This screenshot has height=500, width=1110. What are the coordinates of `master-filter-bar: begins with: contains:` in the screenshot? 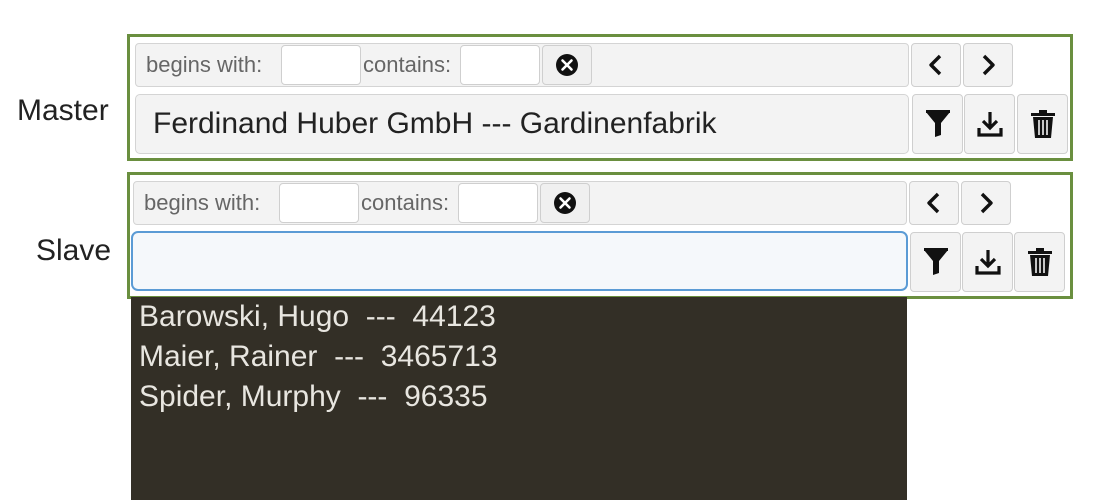 It's located at (522, 65).